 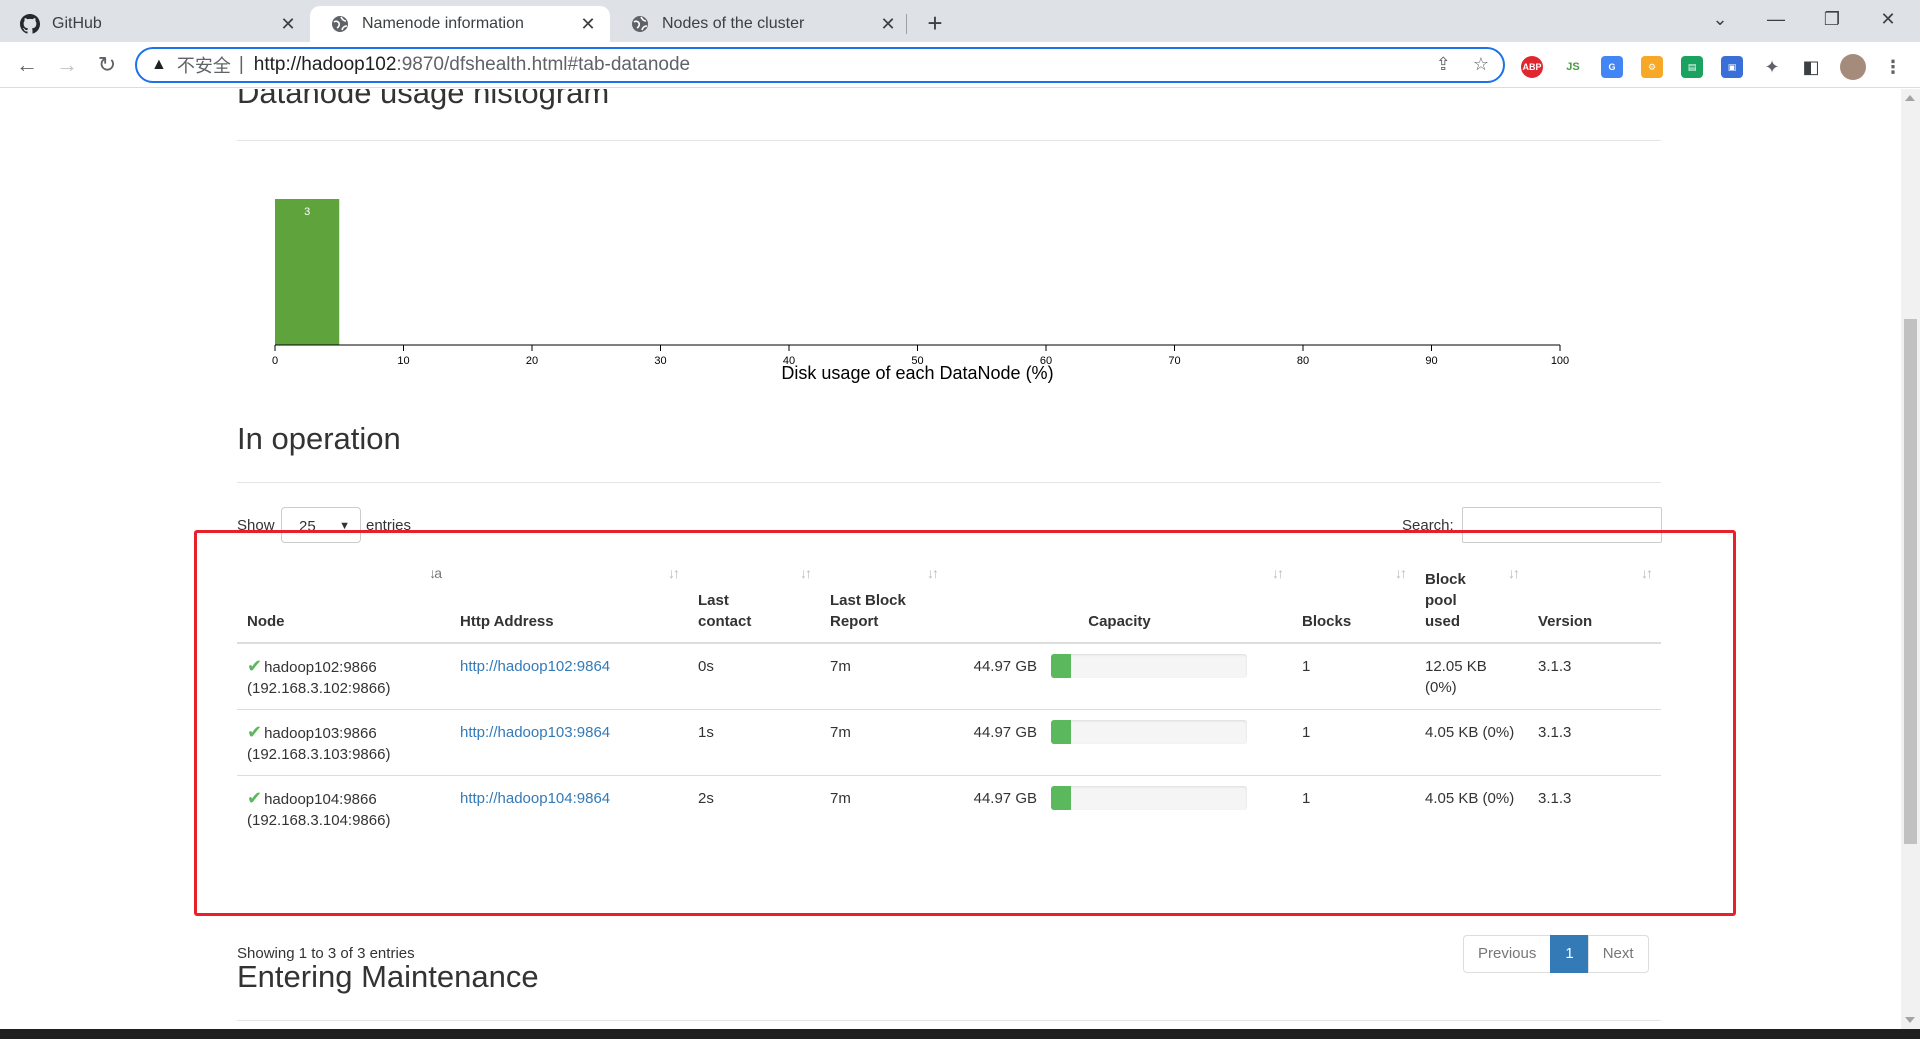 I want to click on tab-title: Namenode information, so click(x=443, y=23).